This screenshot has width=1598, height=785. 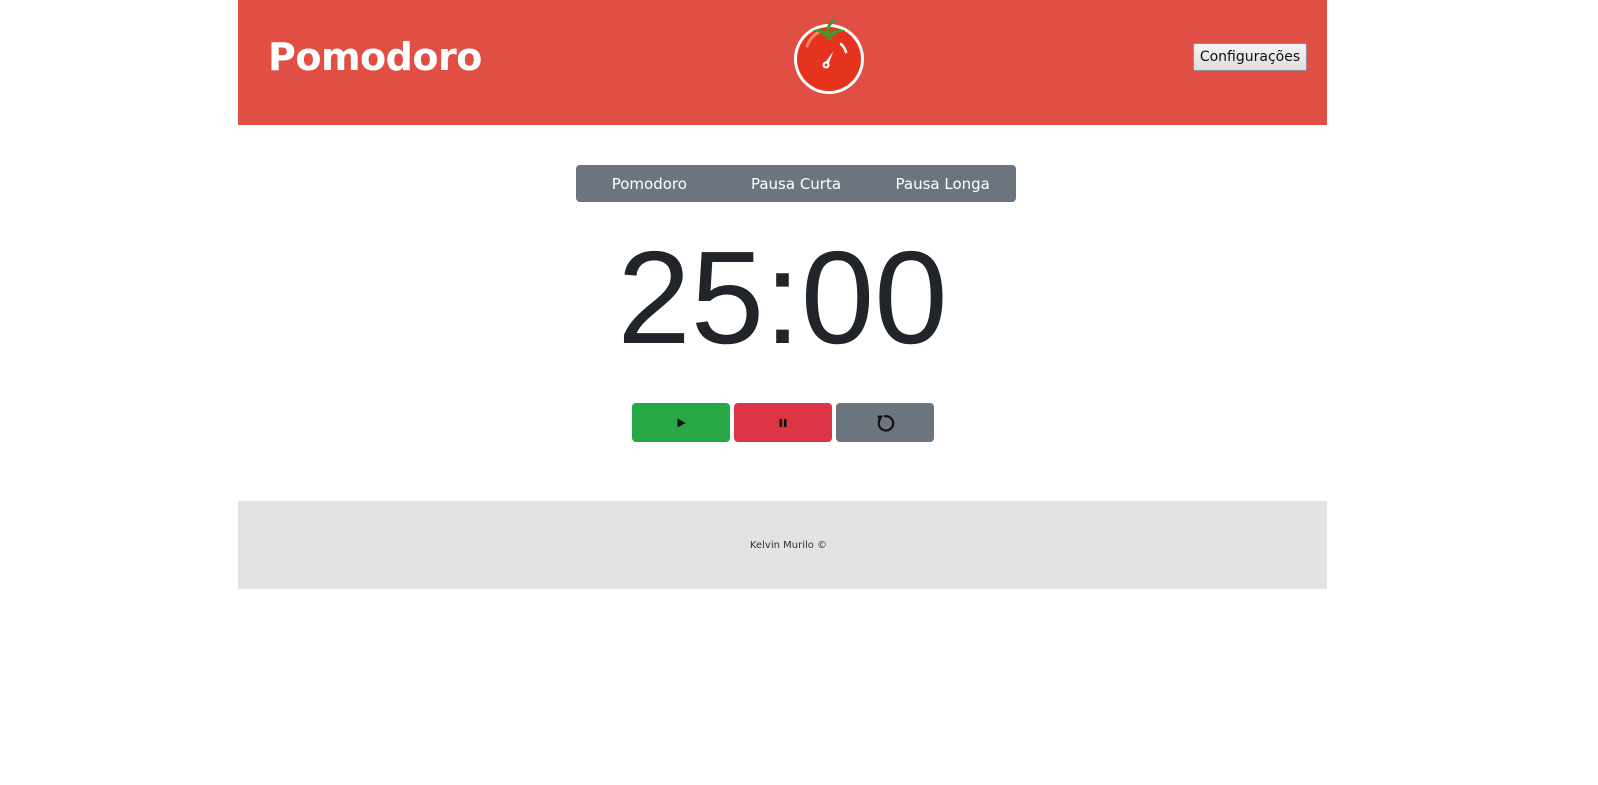 I want to click on pause-button, so click(x=783, y=422).